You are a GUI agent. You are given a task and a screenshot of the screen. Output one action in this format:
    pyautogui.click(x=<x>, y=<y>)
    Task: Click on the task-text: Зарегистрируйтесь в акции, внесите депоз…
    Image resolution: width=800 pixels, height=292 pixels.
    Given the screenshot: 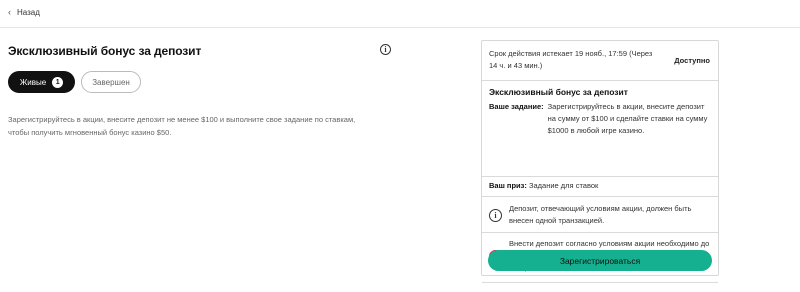 What is the action you would take?
    pyautogui.click(x=627, y=118)
    